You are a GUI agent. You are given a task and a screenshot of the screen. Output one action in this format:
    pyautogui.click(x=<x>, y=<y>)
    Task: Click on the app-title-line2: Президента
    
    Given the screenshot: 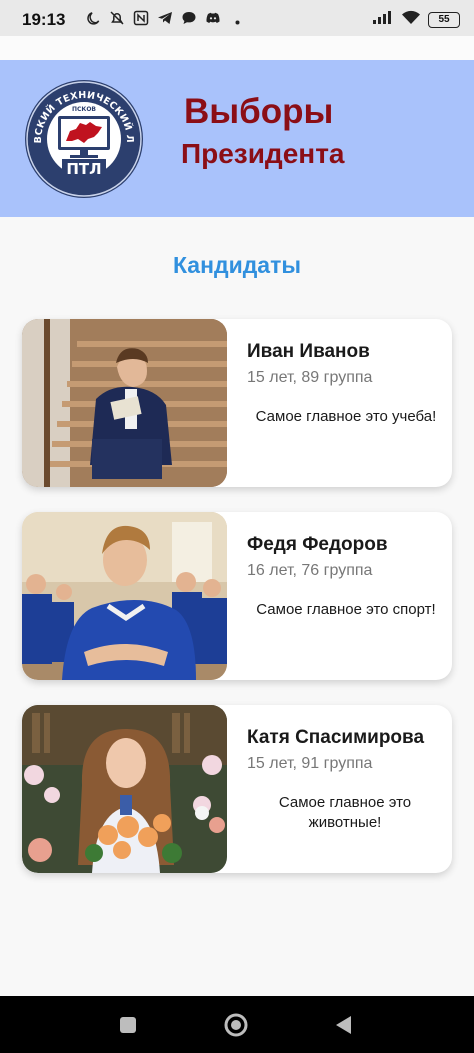 What is the action you would take?
    pyautogui.click(x=263, y=153)
    